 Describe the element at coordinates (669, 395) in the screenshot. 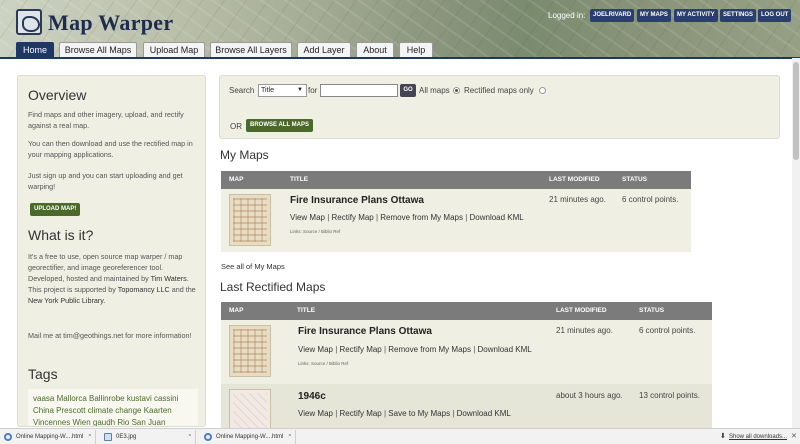

I see `status-value: 13 control points.` at that location.